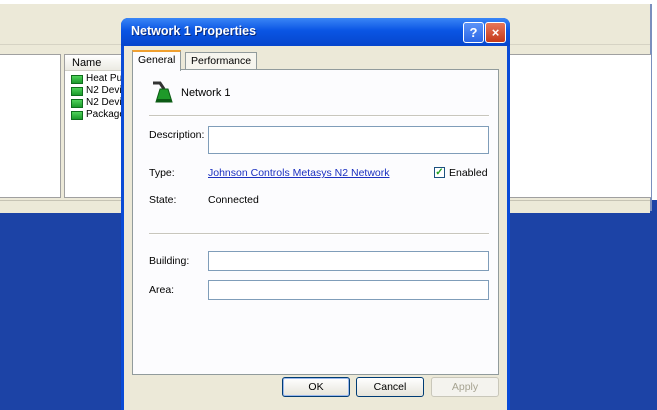  Describe the element at coordinates (163, 92) in the screenshot. I see `network-icon` at that location.